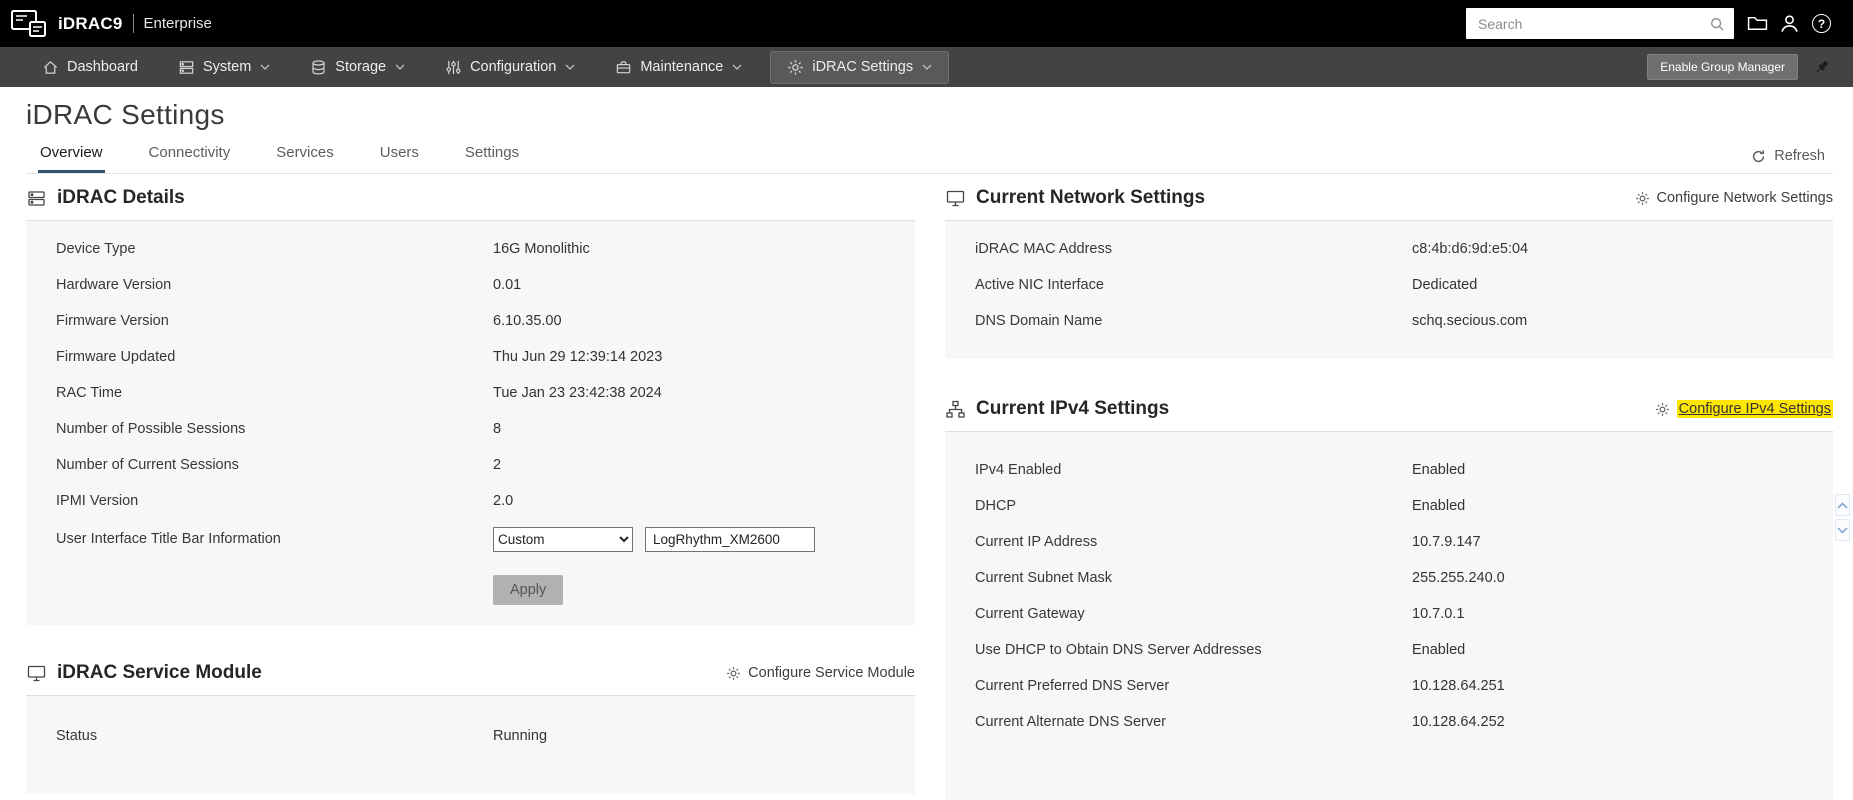 Image resolution: width=1853 pixels, height=800 pixels. I want to click on tab-settings: Settings, so click(492, 155).